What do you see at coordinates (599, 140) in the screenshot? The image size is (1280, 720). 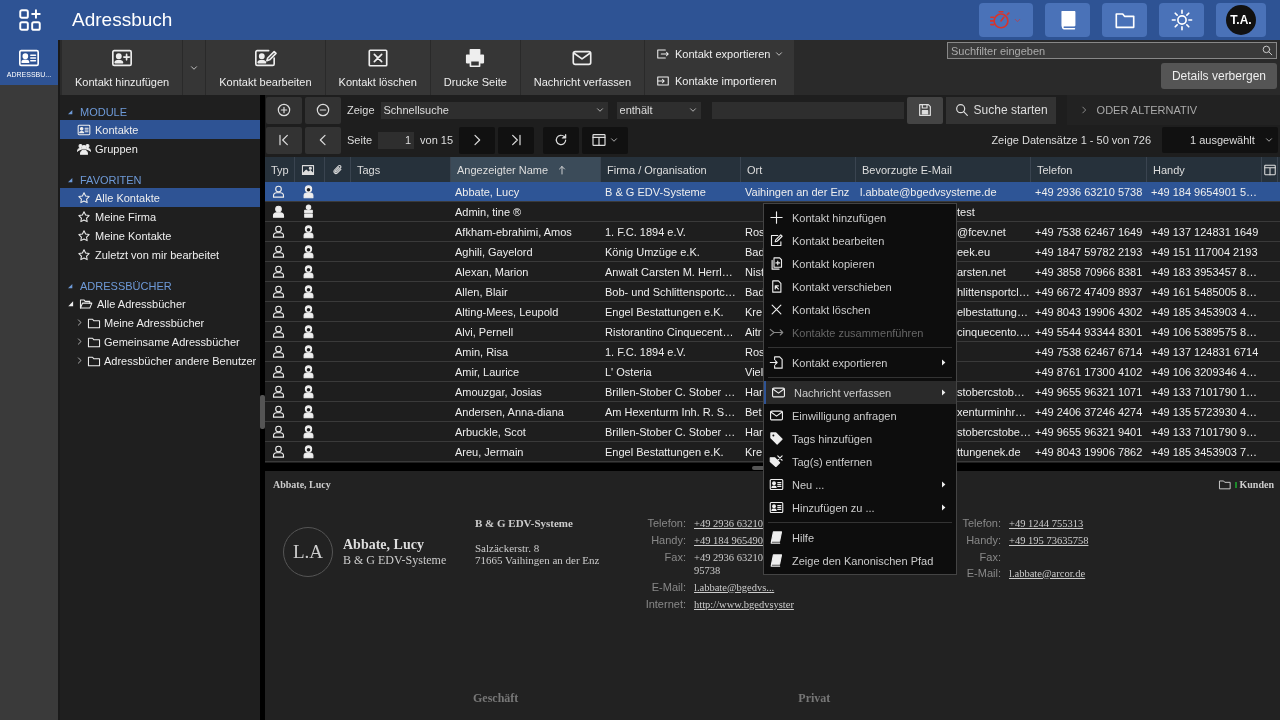 I see `columns-icon` at bounding box center [599, 140].